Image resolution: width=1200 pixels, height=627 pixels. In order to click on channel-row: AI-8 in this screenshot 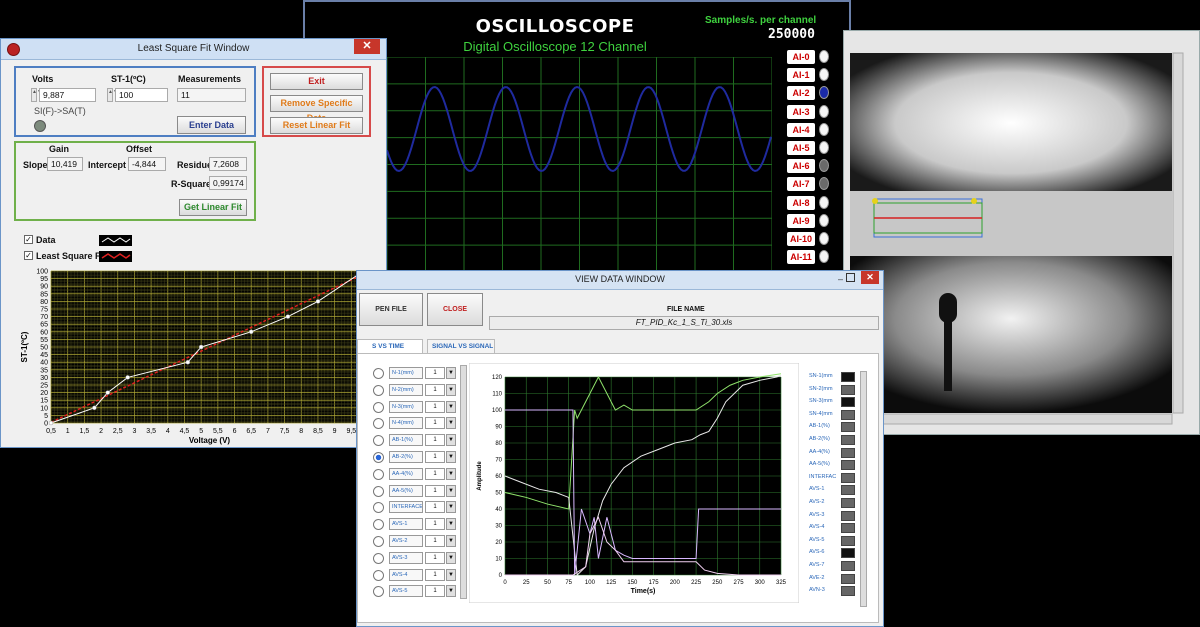, I will do `click(811, 203)`.